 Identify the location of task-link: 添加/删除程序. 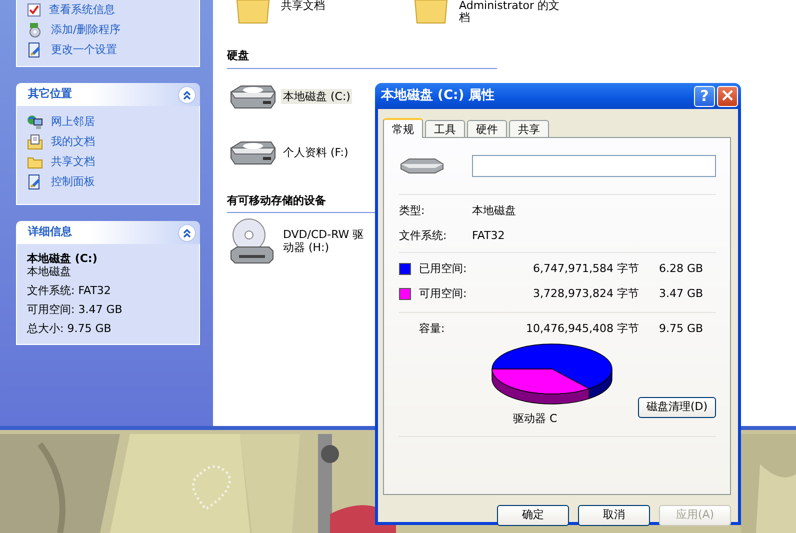
(86, 30).